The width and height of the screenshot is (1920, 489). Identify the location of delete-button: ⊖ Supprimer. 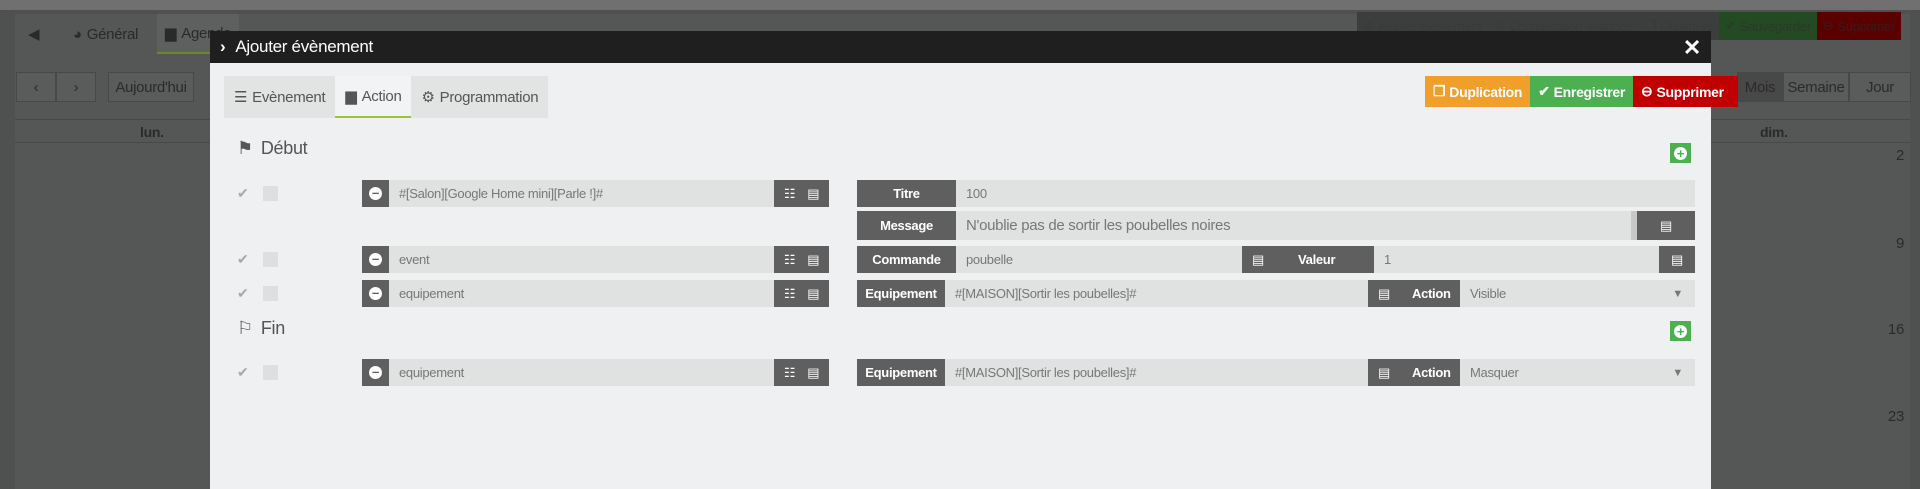
(1858, 26).